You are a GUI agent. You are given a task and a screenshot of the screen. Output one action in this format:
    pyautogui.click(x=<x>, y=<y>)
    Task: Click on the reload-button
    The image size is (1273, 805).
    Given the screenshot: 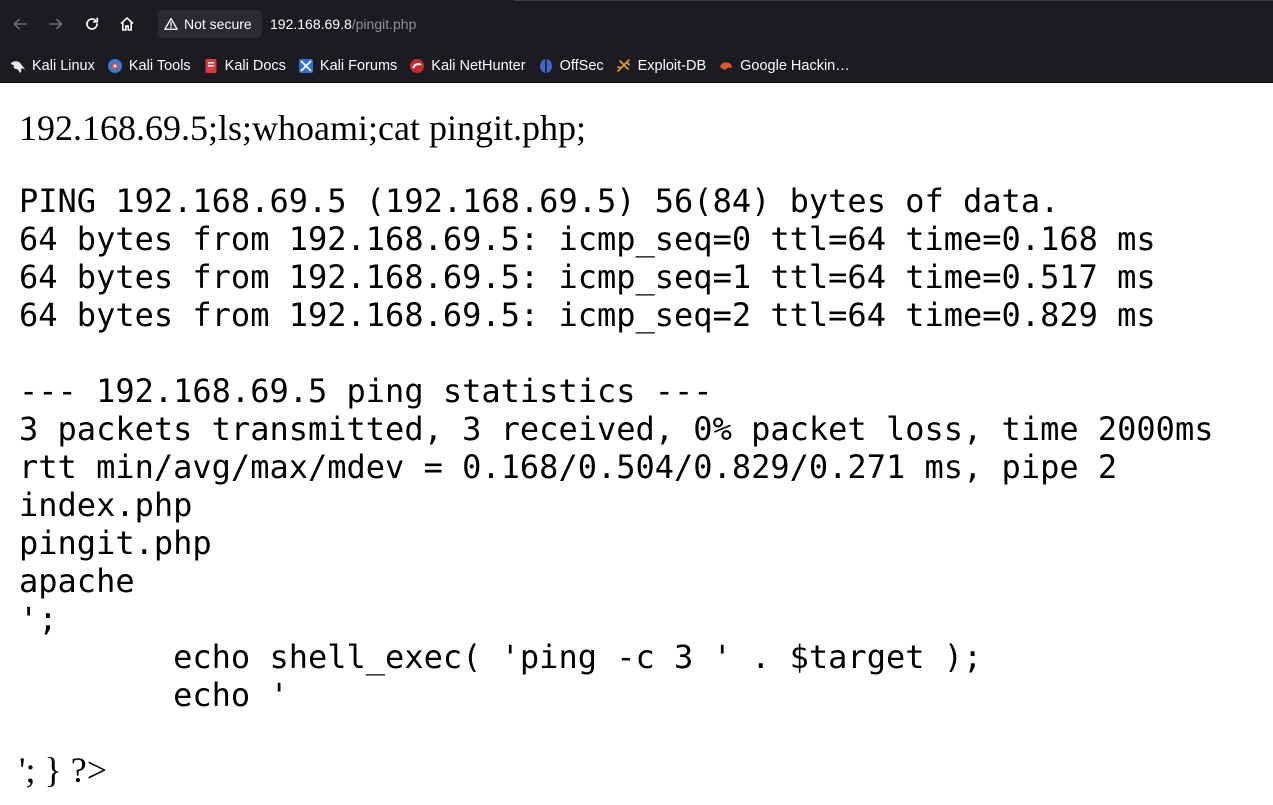 What is the action you would take?
    pyautogui.click(x=92, y=24)
    